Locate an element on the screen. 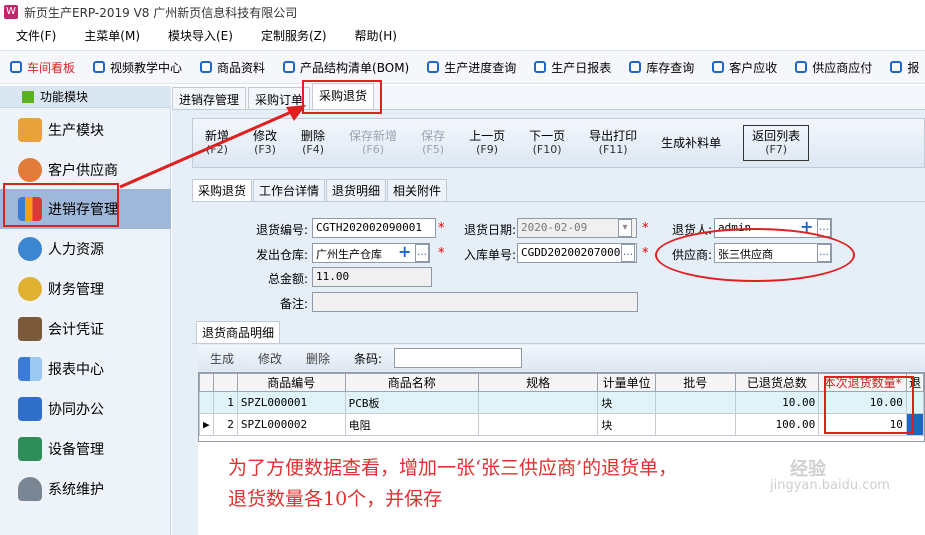 The image size is (925, 535). cell-qty: 10 is located at coordinates (862, 424).